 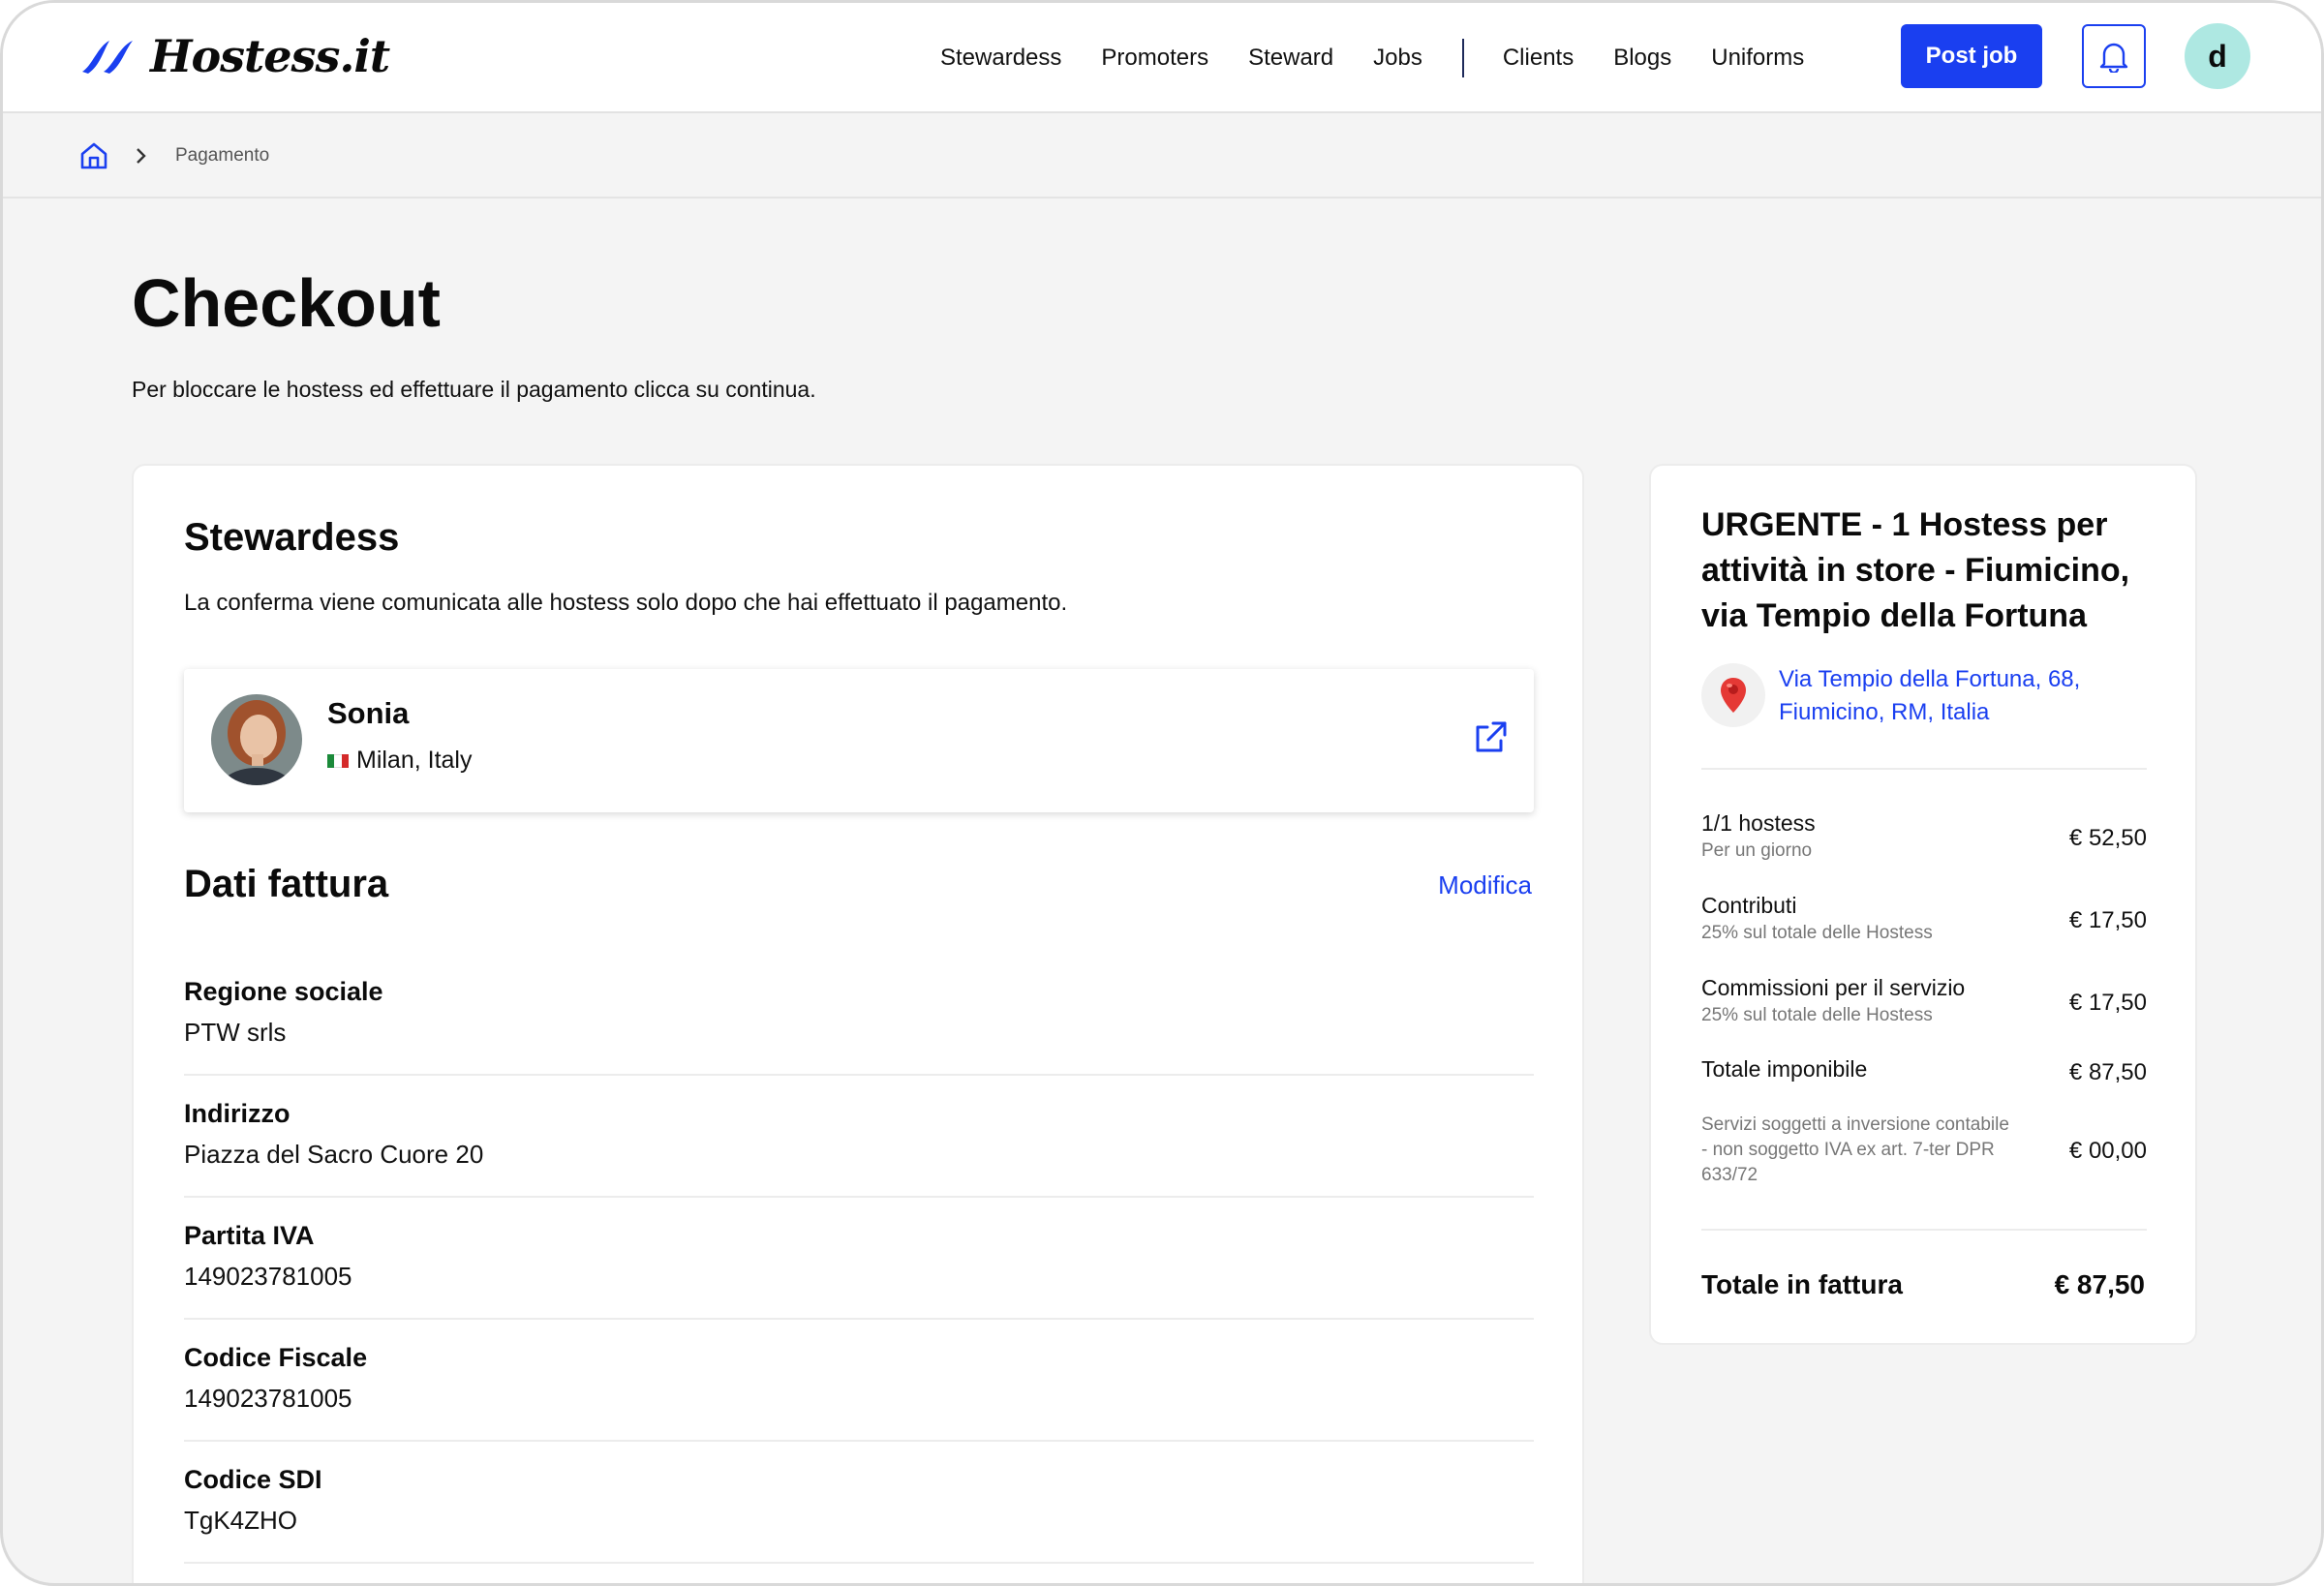 What do you see at coordinates (1485, 885) in the screenshot?
I see `edit-invoice-link: Modifica` at bounding box center [1485, 885].